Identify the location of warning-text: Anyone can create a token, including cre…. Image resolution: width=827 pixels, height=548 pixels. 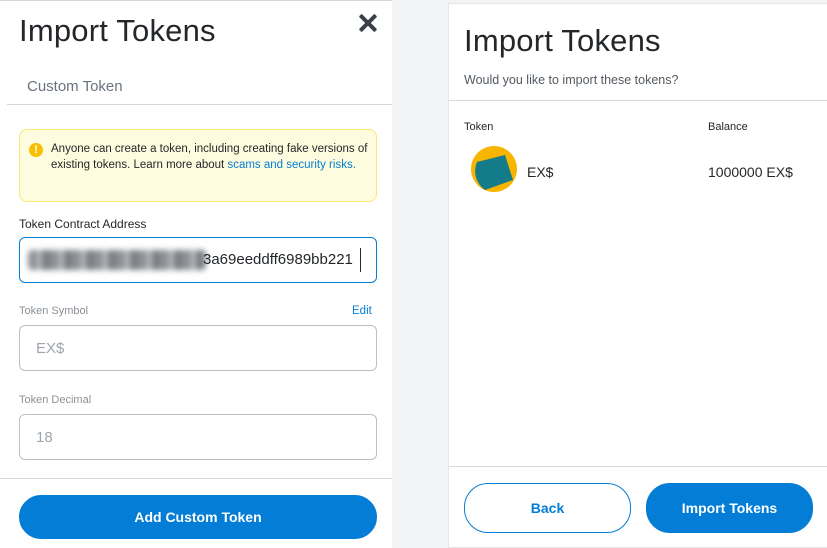
(210, 157).